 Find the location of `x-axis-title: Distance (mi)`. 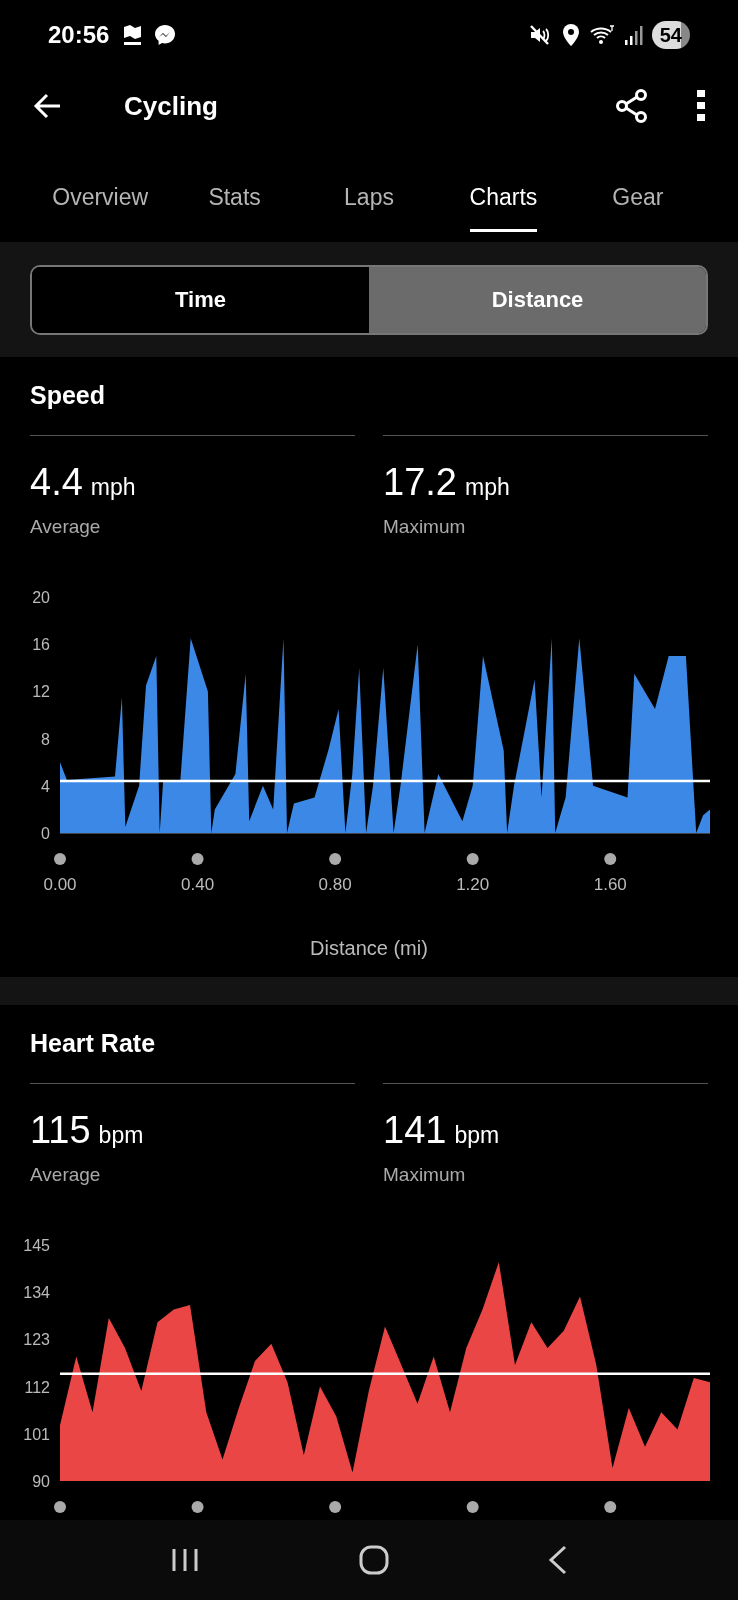

x-axis-title: Distance (mi) is located at coordinates (369, 948).